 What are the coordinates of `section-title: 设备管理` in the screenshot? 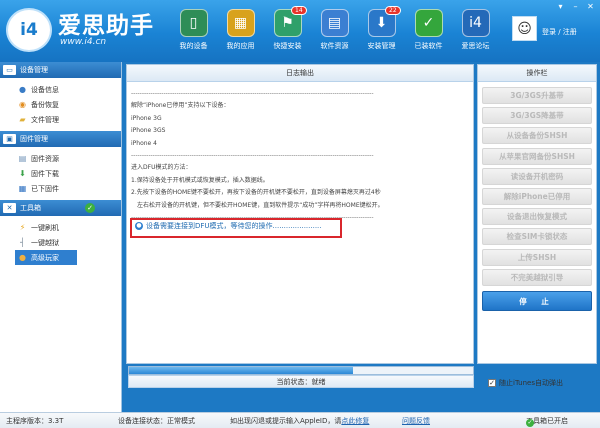 It's located at (34, 70).